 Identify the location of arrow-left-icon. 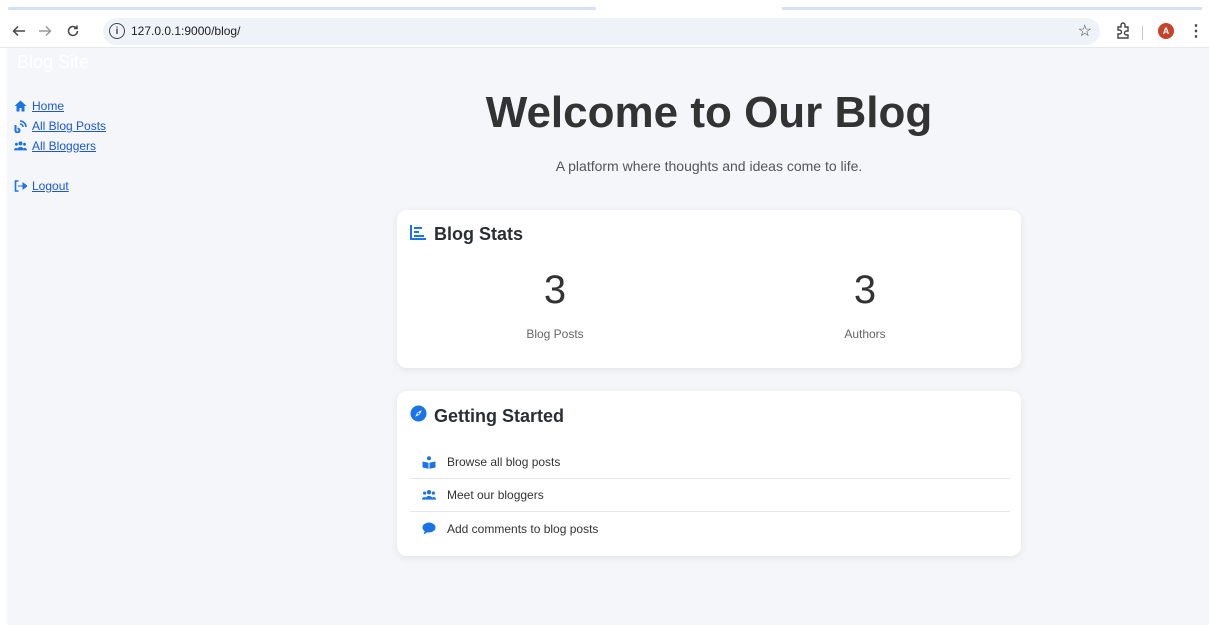
(18, 31).